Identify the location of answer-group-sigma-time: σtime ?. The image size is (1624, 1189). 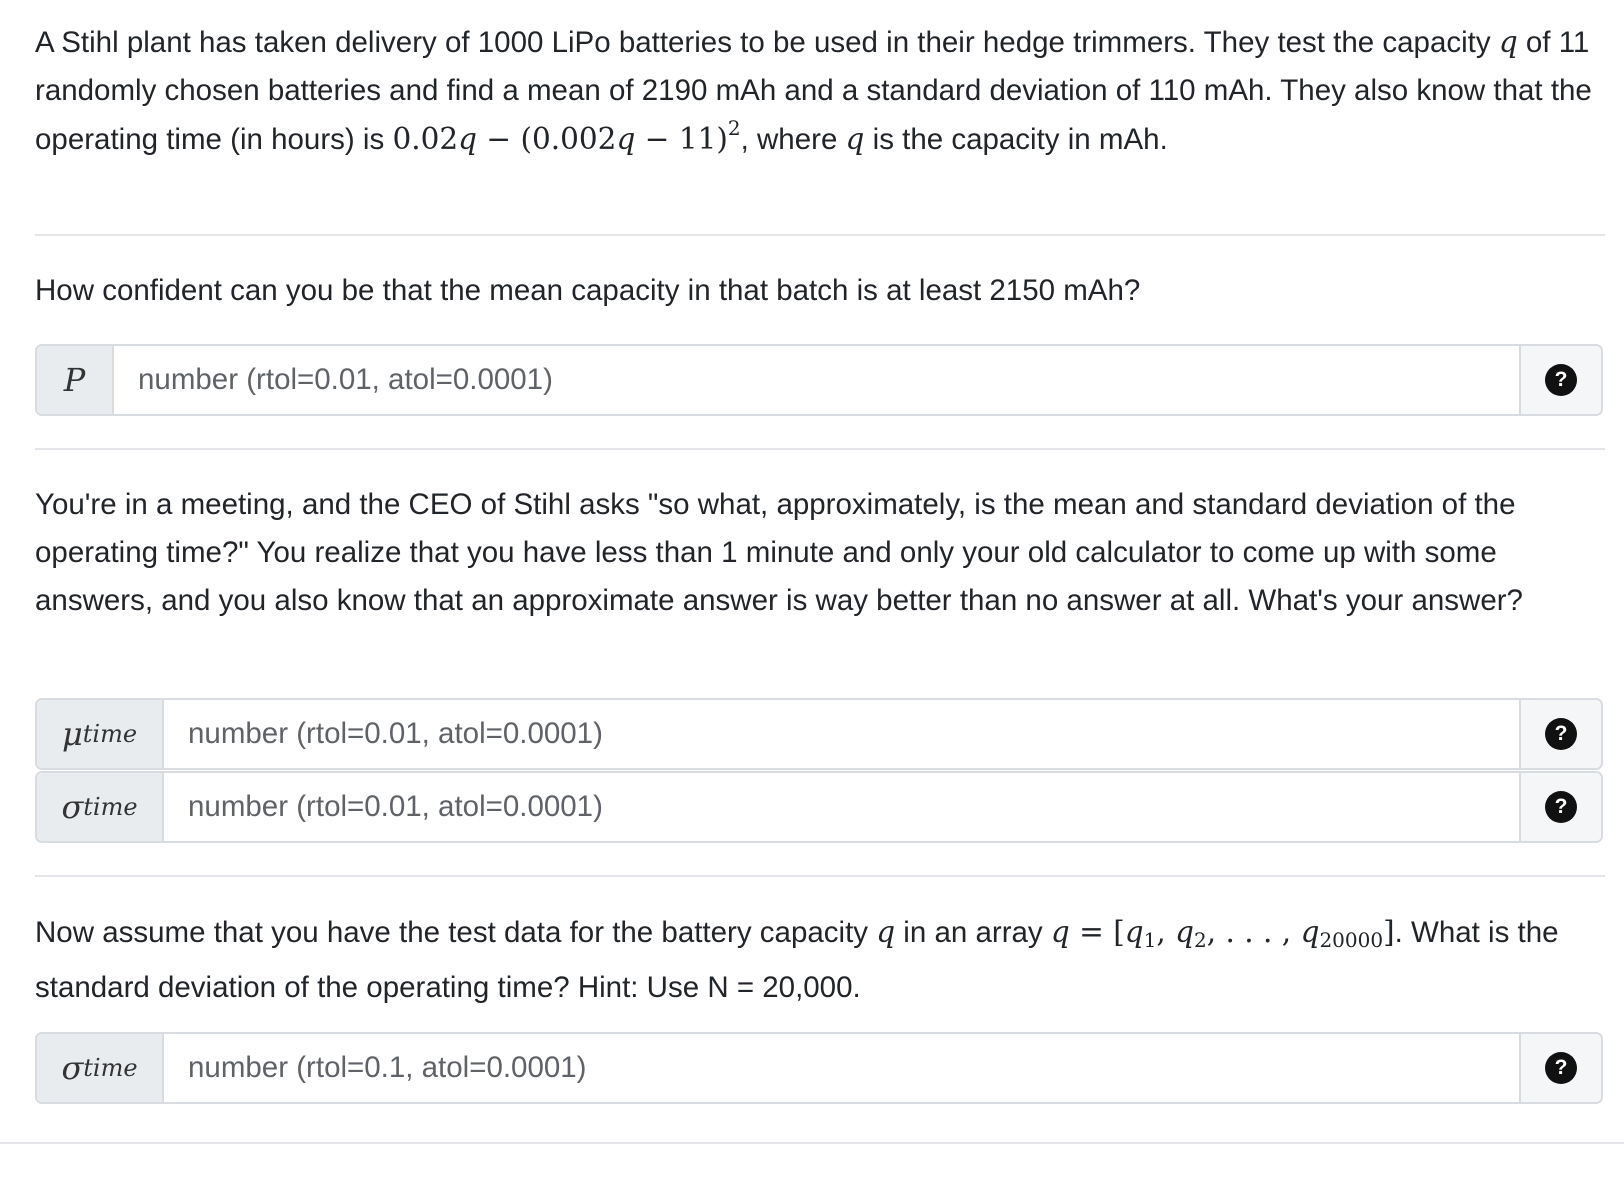
(819, 807).